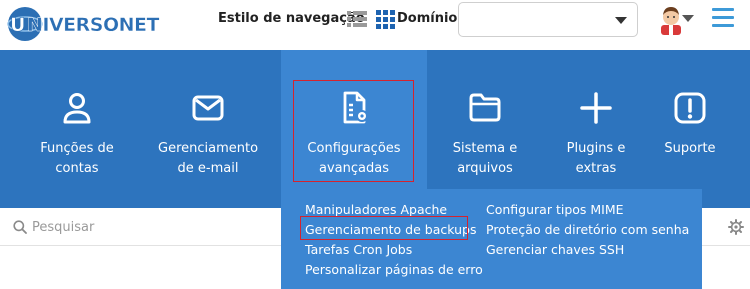 This screenshot has width=750, height=289. What do you see at coordinates (596, 148) in the screenshot?
I see `menu-item-label-line1: Plugins e` at bounding box center [596, 148].